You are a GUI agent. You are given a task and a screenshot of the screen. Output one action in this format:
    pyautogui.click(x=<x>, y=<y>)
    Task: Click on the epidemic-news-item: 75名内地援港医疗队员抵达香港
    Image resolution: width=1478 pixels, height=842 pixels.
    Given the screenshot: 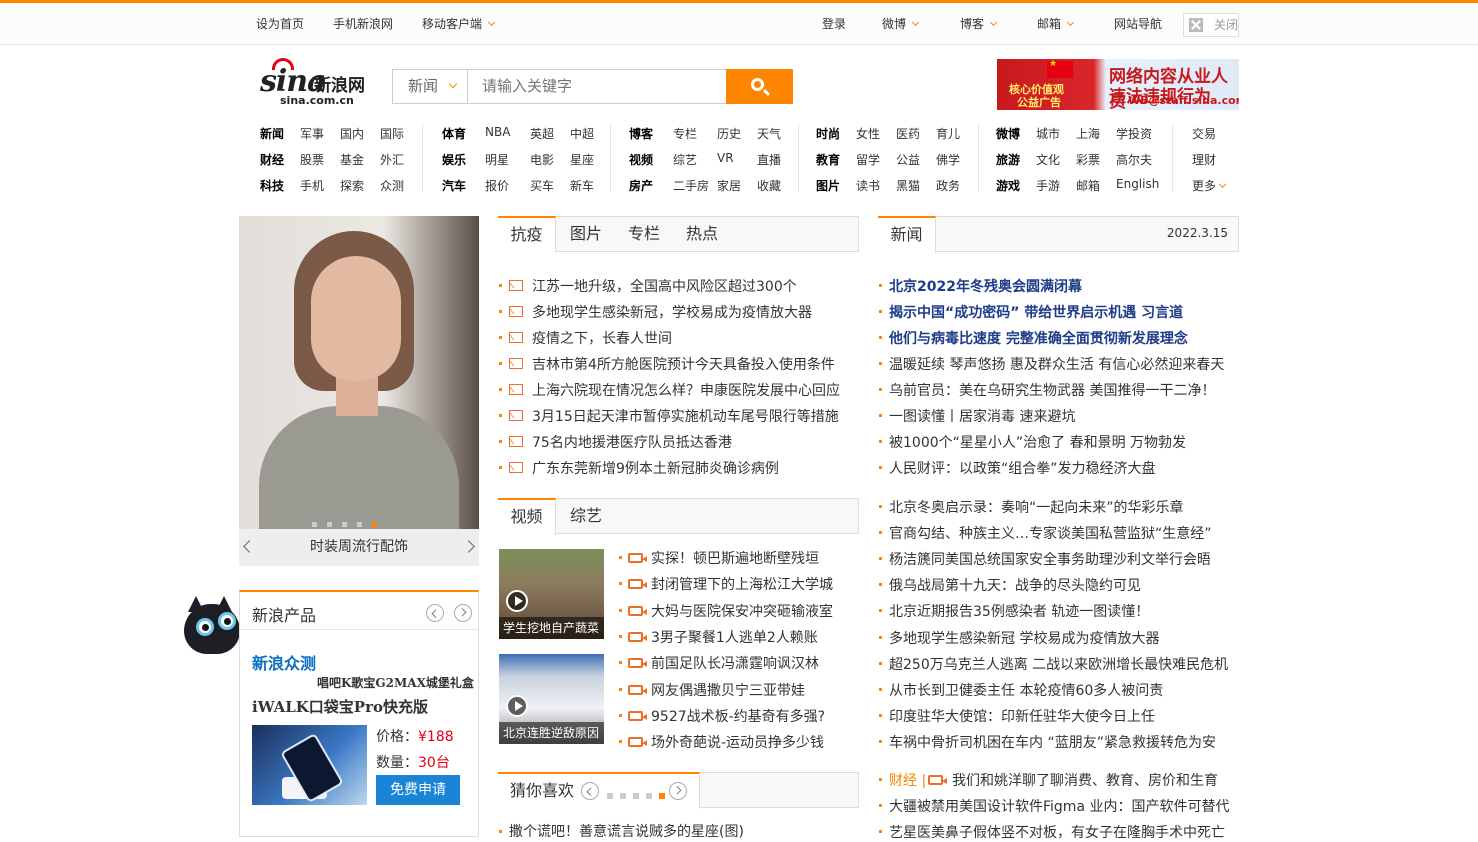 What is the action you would take?
    pyautogui.click(x=694, y=442)
    